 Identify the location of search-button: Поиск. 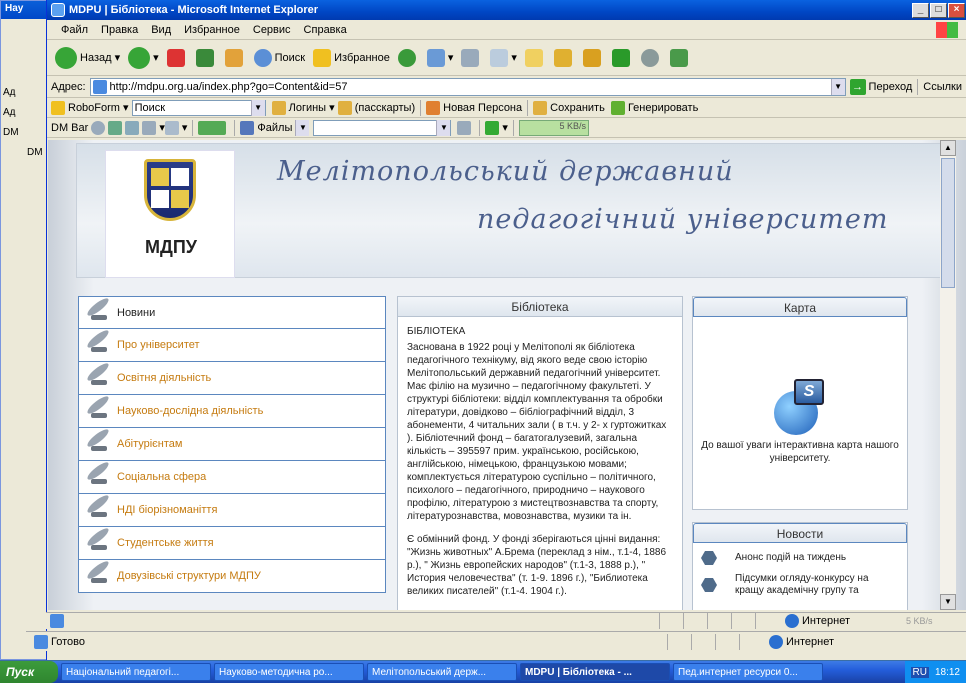
(279, 57).